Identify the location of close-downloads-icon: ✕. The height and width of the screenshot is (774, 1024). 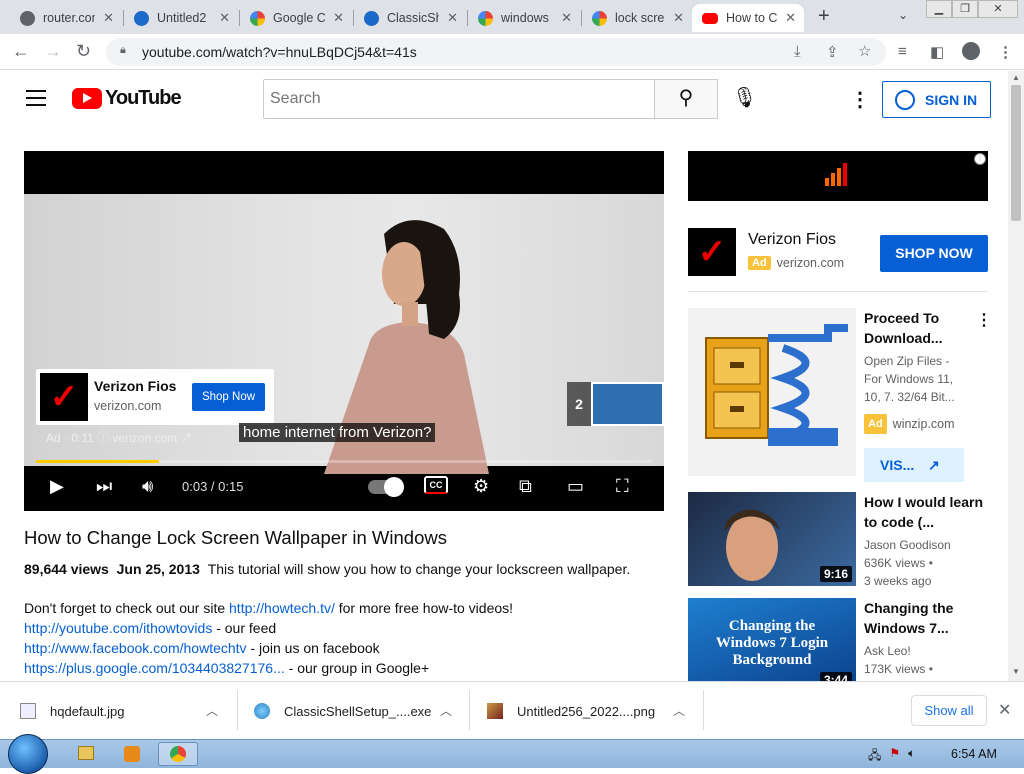
(1004, 710).